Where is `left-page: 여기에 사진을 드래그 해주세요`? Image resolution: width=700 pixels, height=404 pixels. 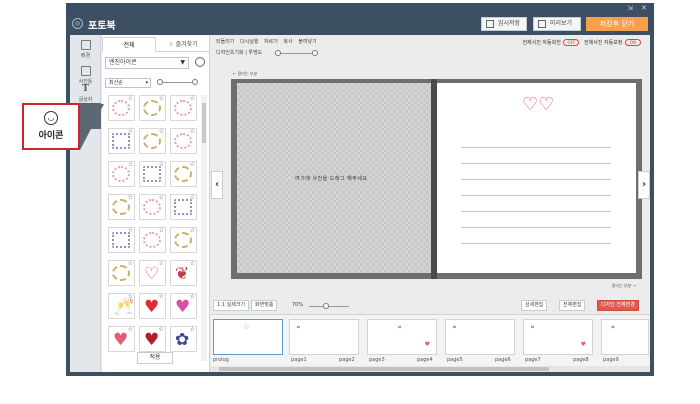 left-page: 여기에 사진을 드래그 해주세요 is located at coordinates (334, 178).